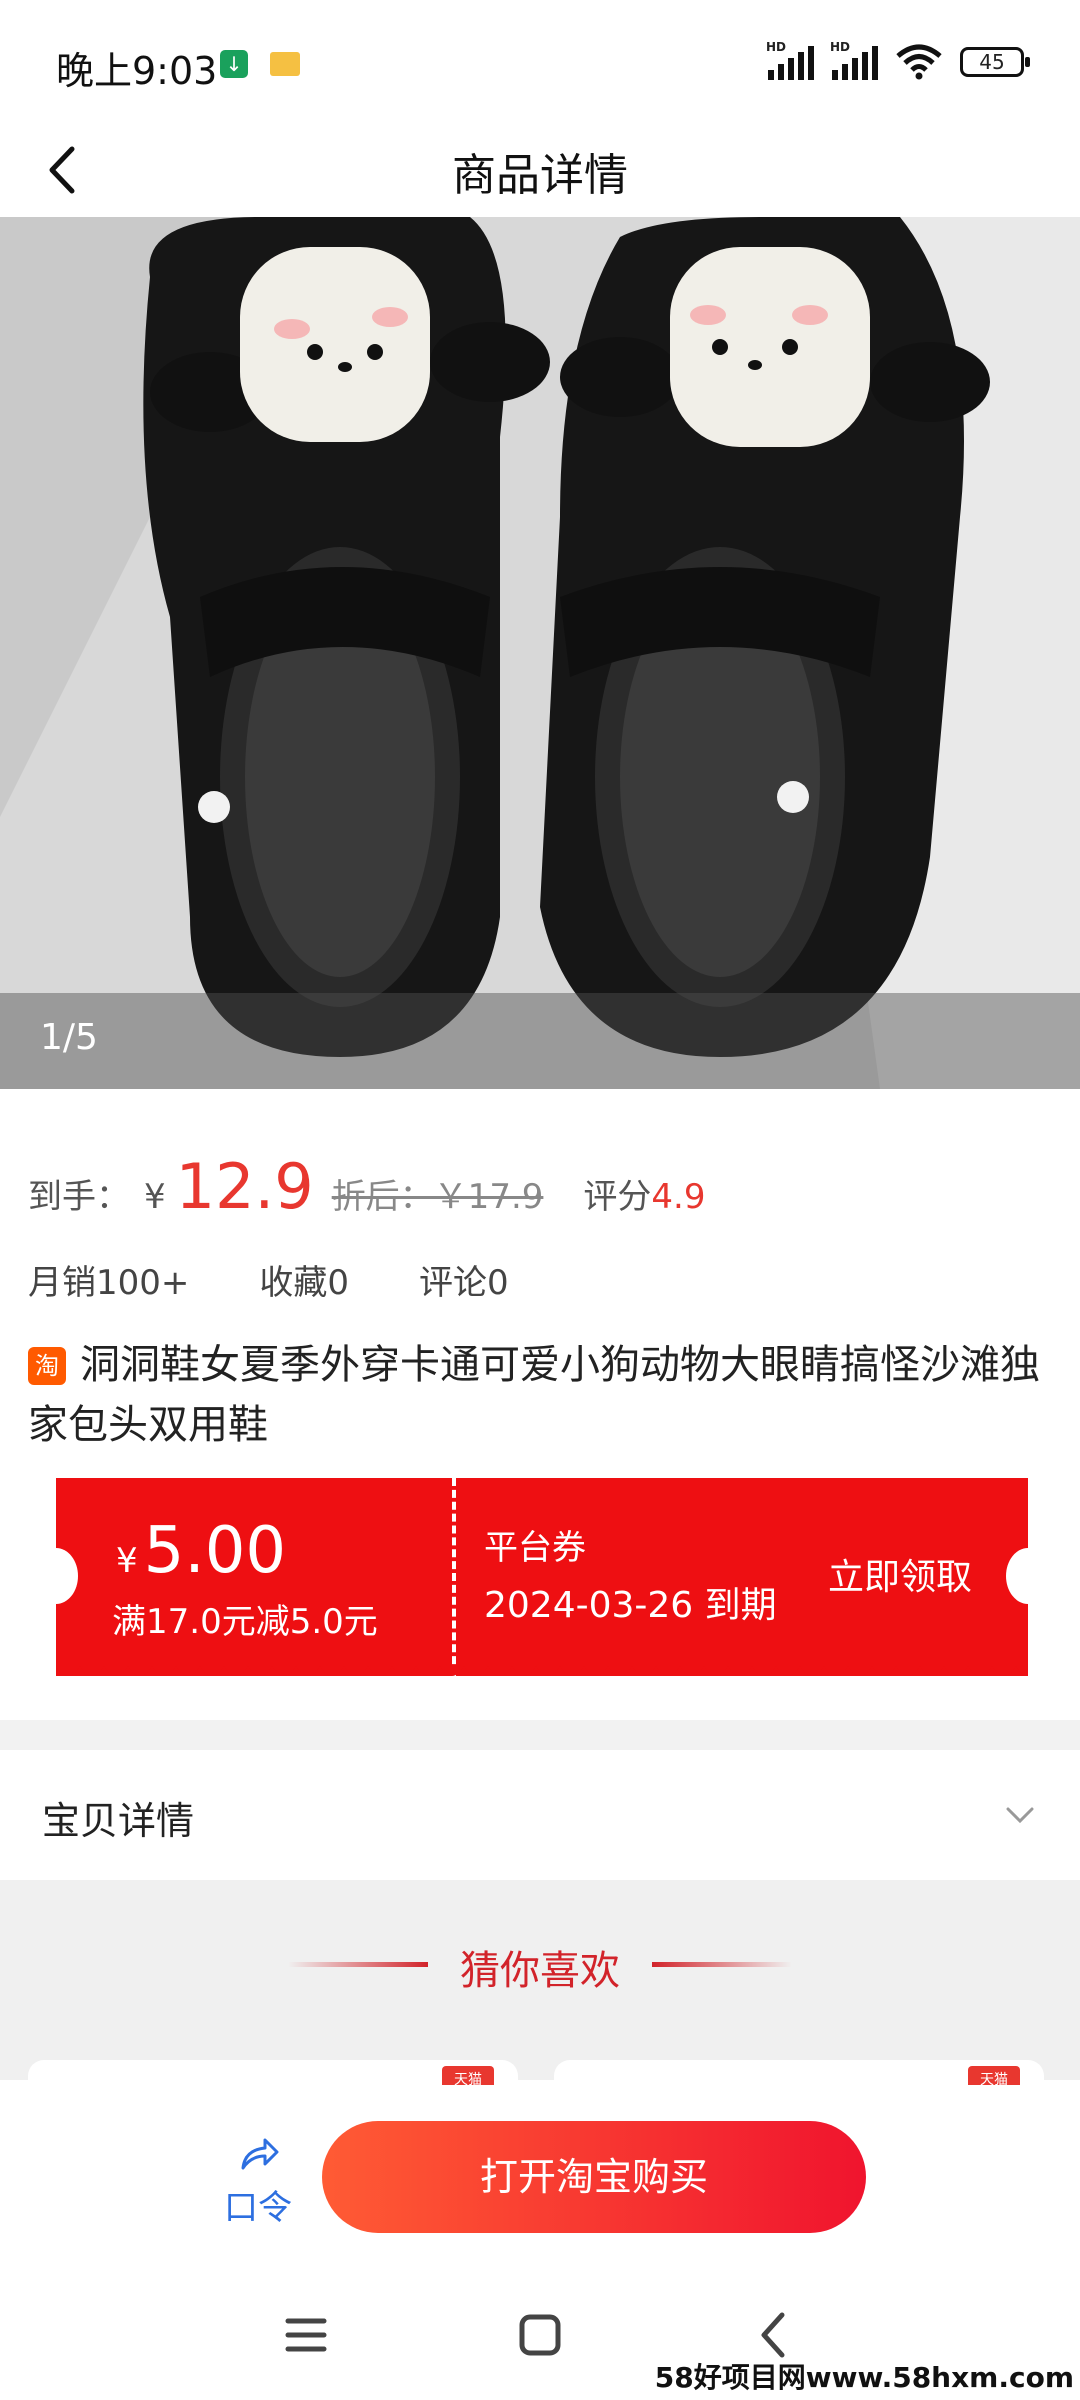 The height and width of the screenshot is (2400, 1080). Describe the element at coordinates (137, 71) in the screenshot. I see `status-time: 晚上9:03` at that location.